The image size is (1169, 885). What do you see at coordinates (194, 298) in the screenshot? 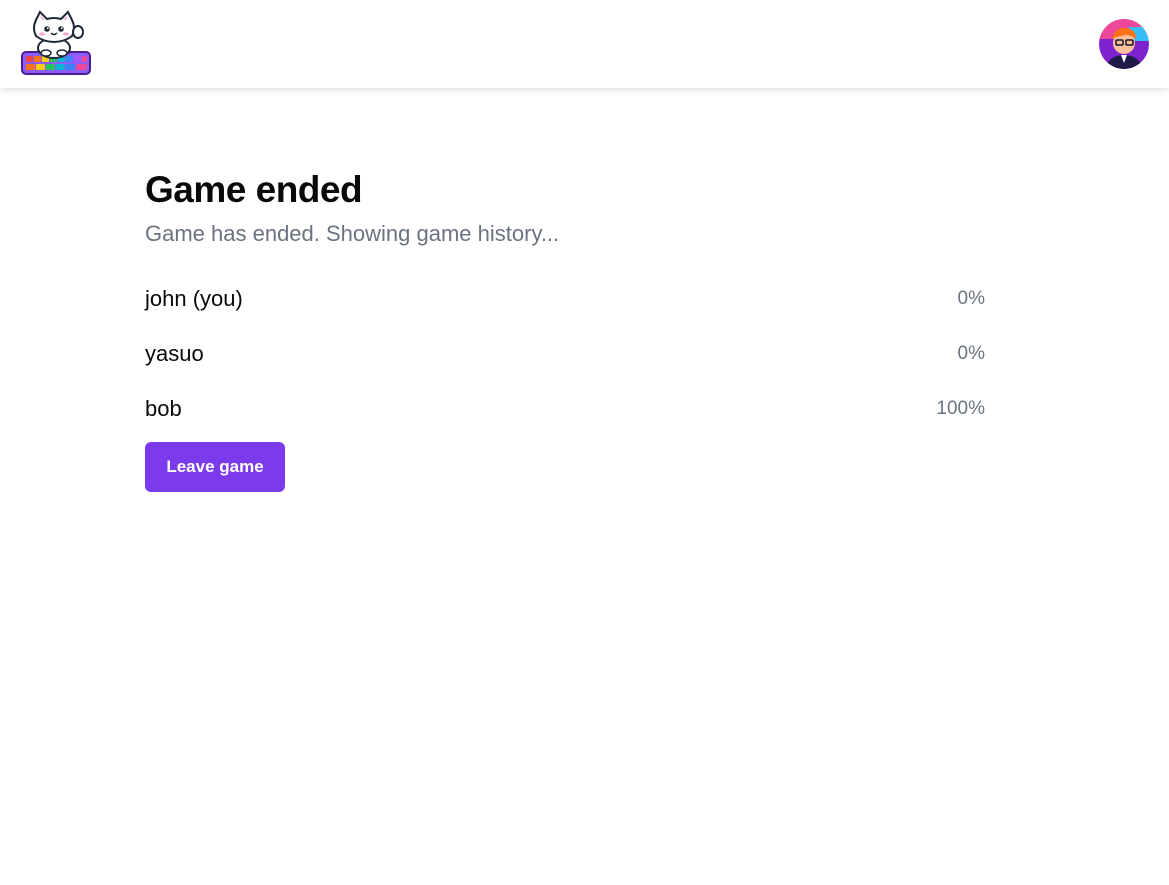
I see `player-name: john (you)` at bounding box center [194, 298].